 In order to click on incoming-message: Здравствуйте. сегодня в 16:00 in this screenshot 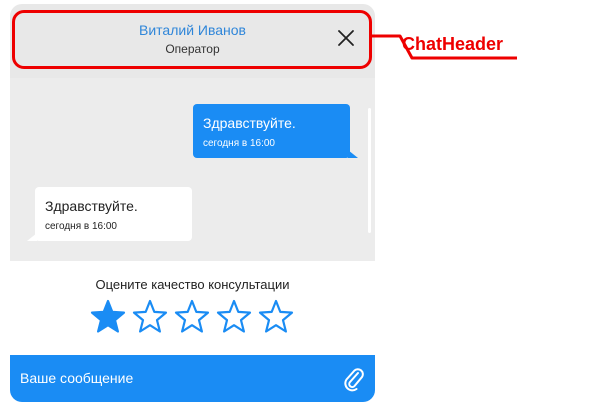, I will do `click(109, 214)`.